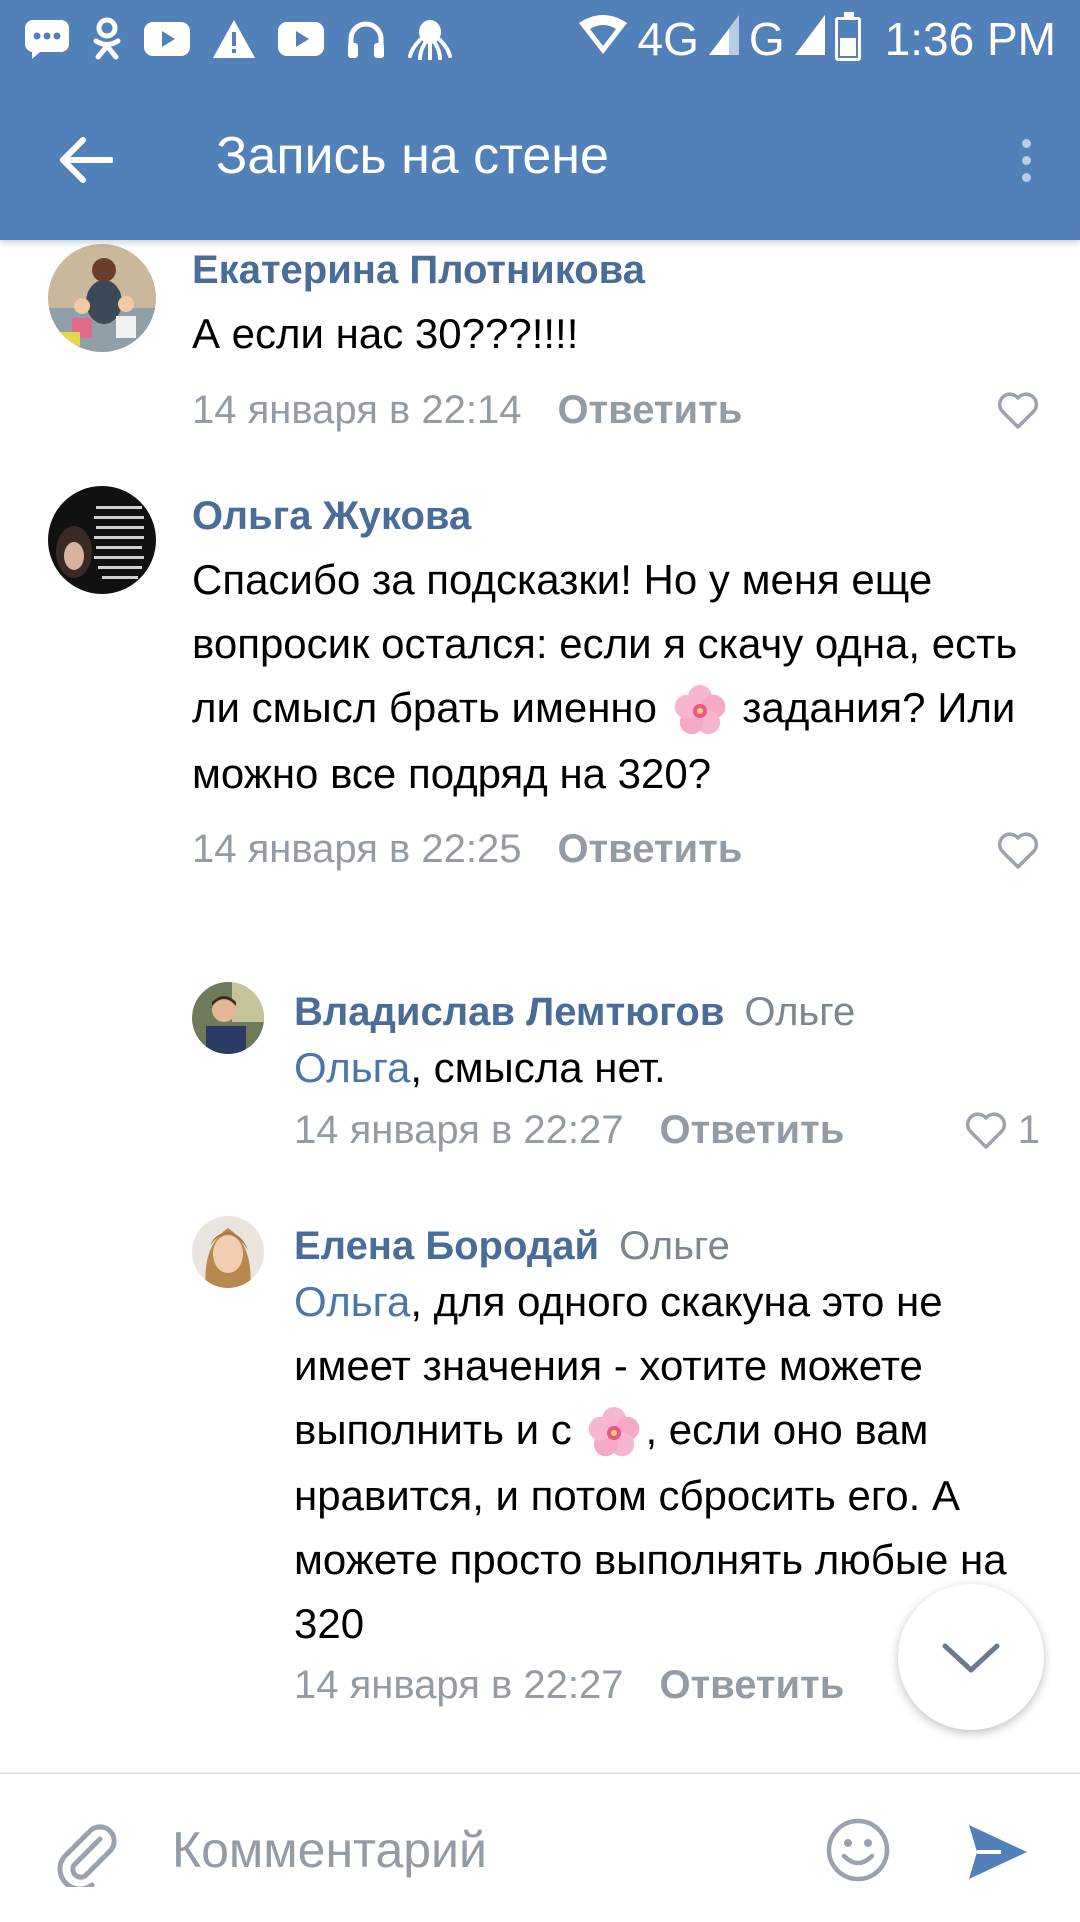 This screenshot has width=1080, height=1922. I want to click on attach-button, so click(86, 1852).